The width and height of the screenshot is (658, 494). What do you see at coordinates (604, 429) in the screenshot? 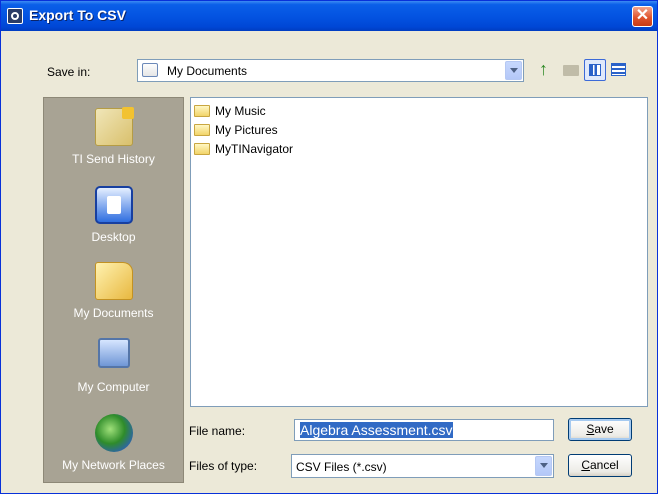
I see `save-label: ave` at bounding box center [604, 429].